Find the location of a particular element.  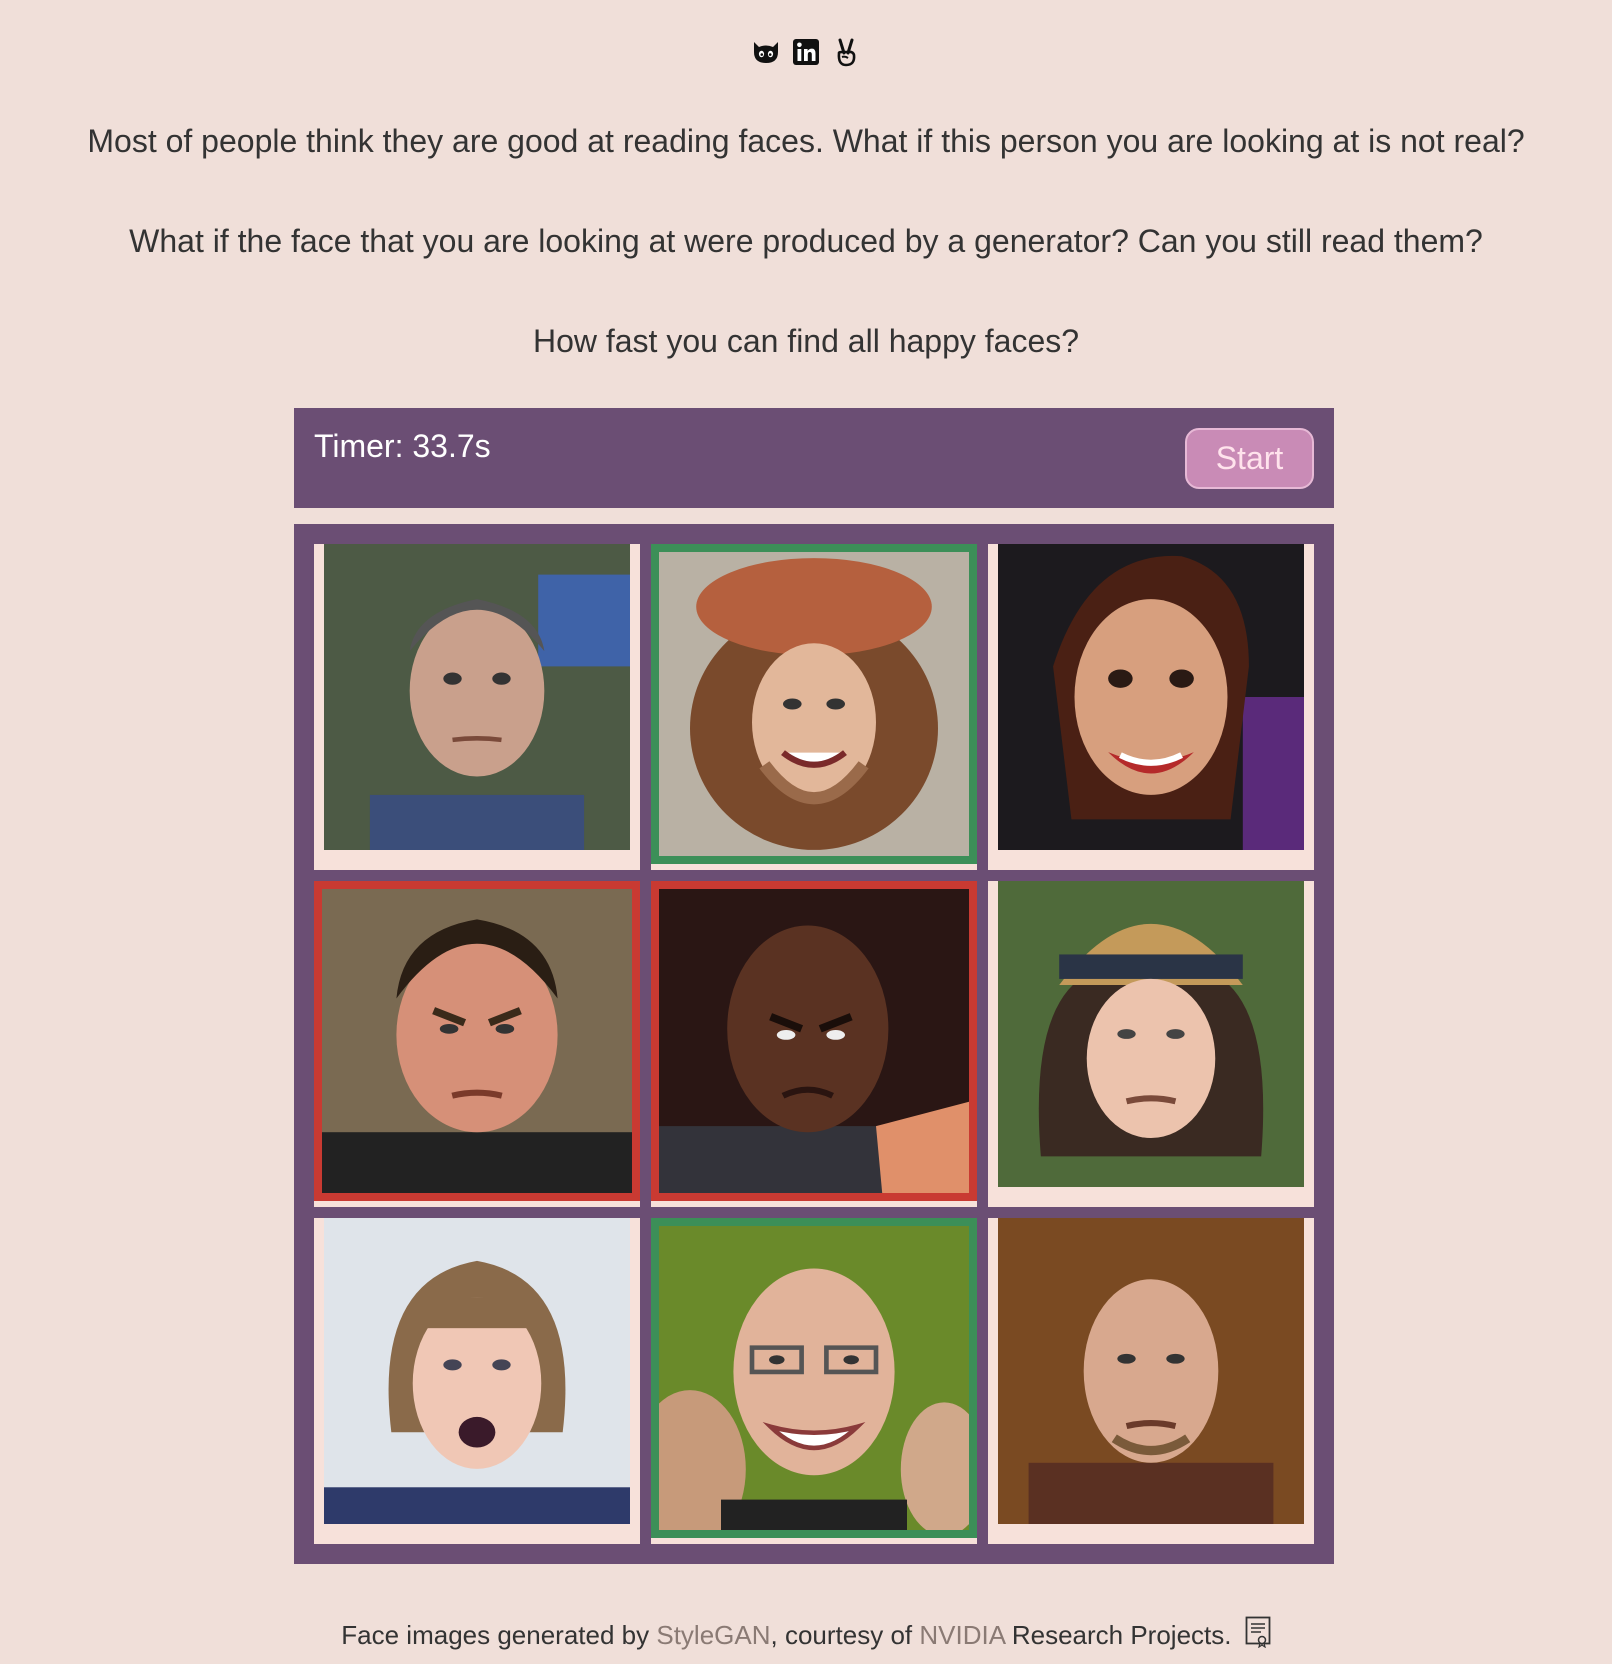

footer-middle: , courtesy of is located at coordinates (845, 1635).